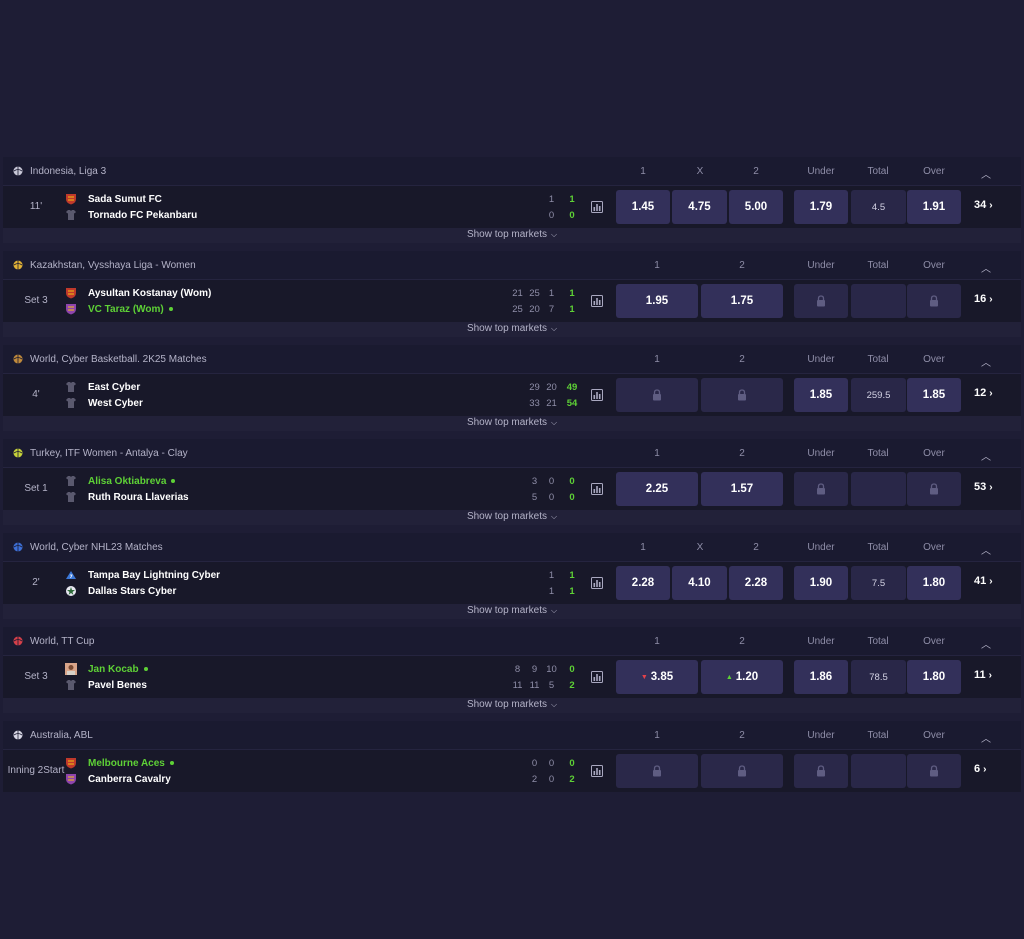 This screenshot has height=939, width=1024. I want to click on team-2: Pavel Benes, so click(106, 685).